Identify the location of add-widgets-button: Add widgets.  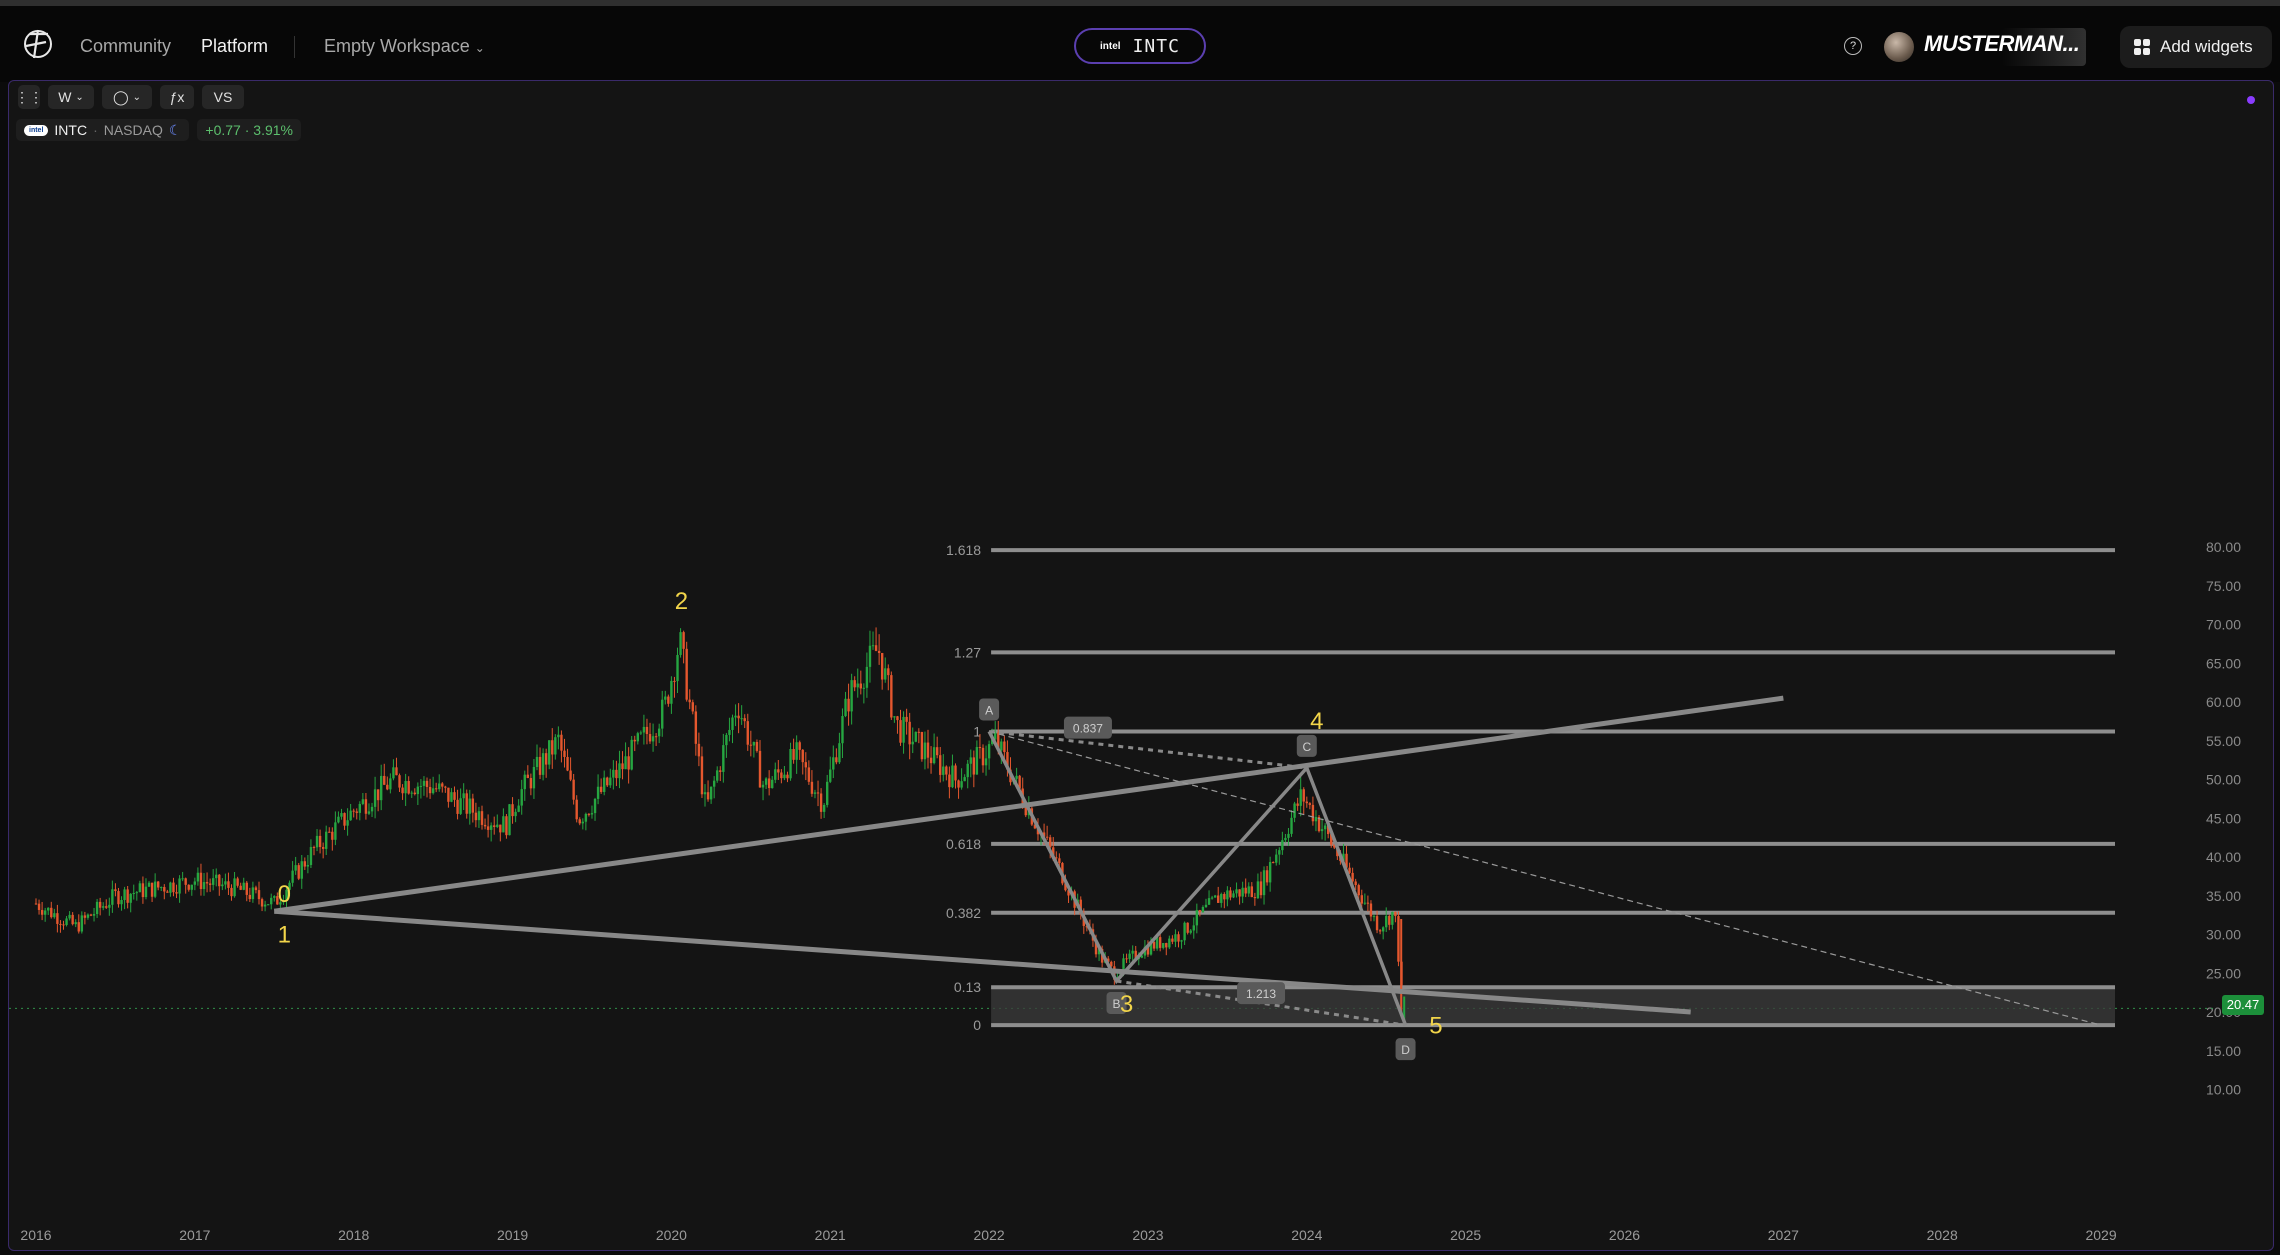
(2196, 47).